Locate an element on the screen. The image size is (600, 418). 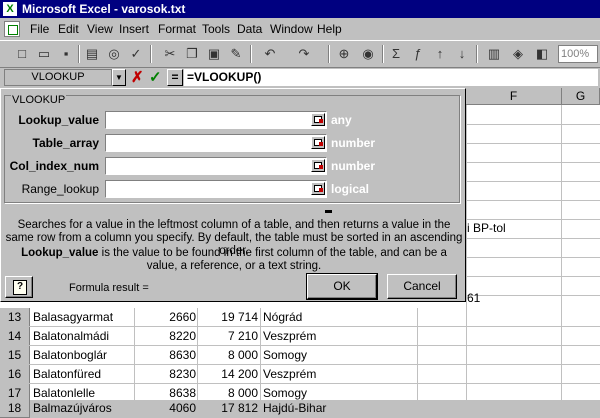
range-lookup-type: logical is located at coordinates (350, 189).